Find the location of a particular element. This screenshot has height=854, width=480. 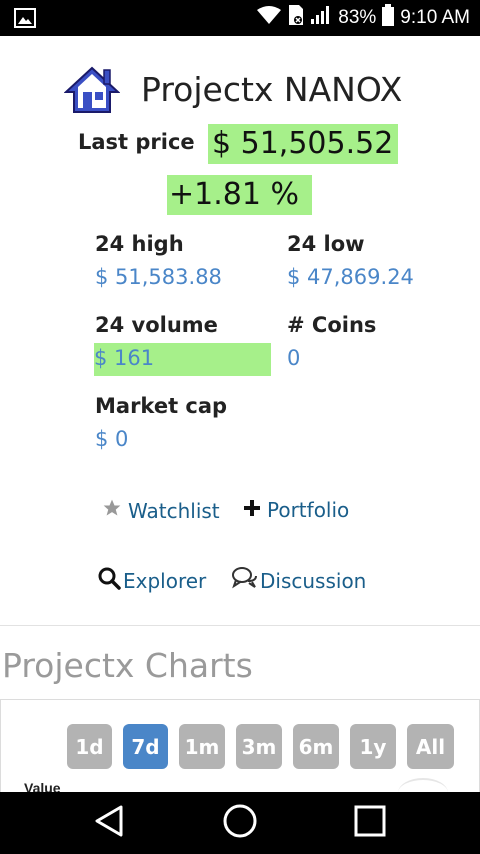

gallery-notification-icon is located at coordinates (25, 18).